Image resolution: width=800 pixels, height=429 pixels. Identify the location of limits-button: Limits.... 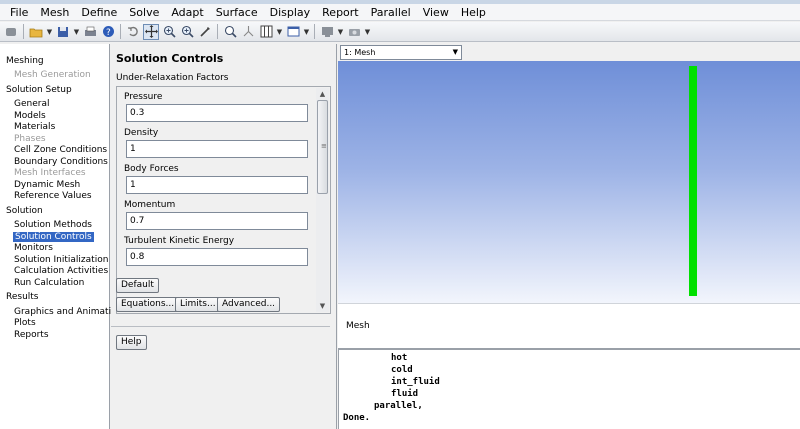
(198, 304).